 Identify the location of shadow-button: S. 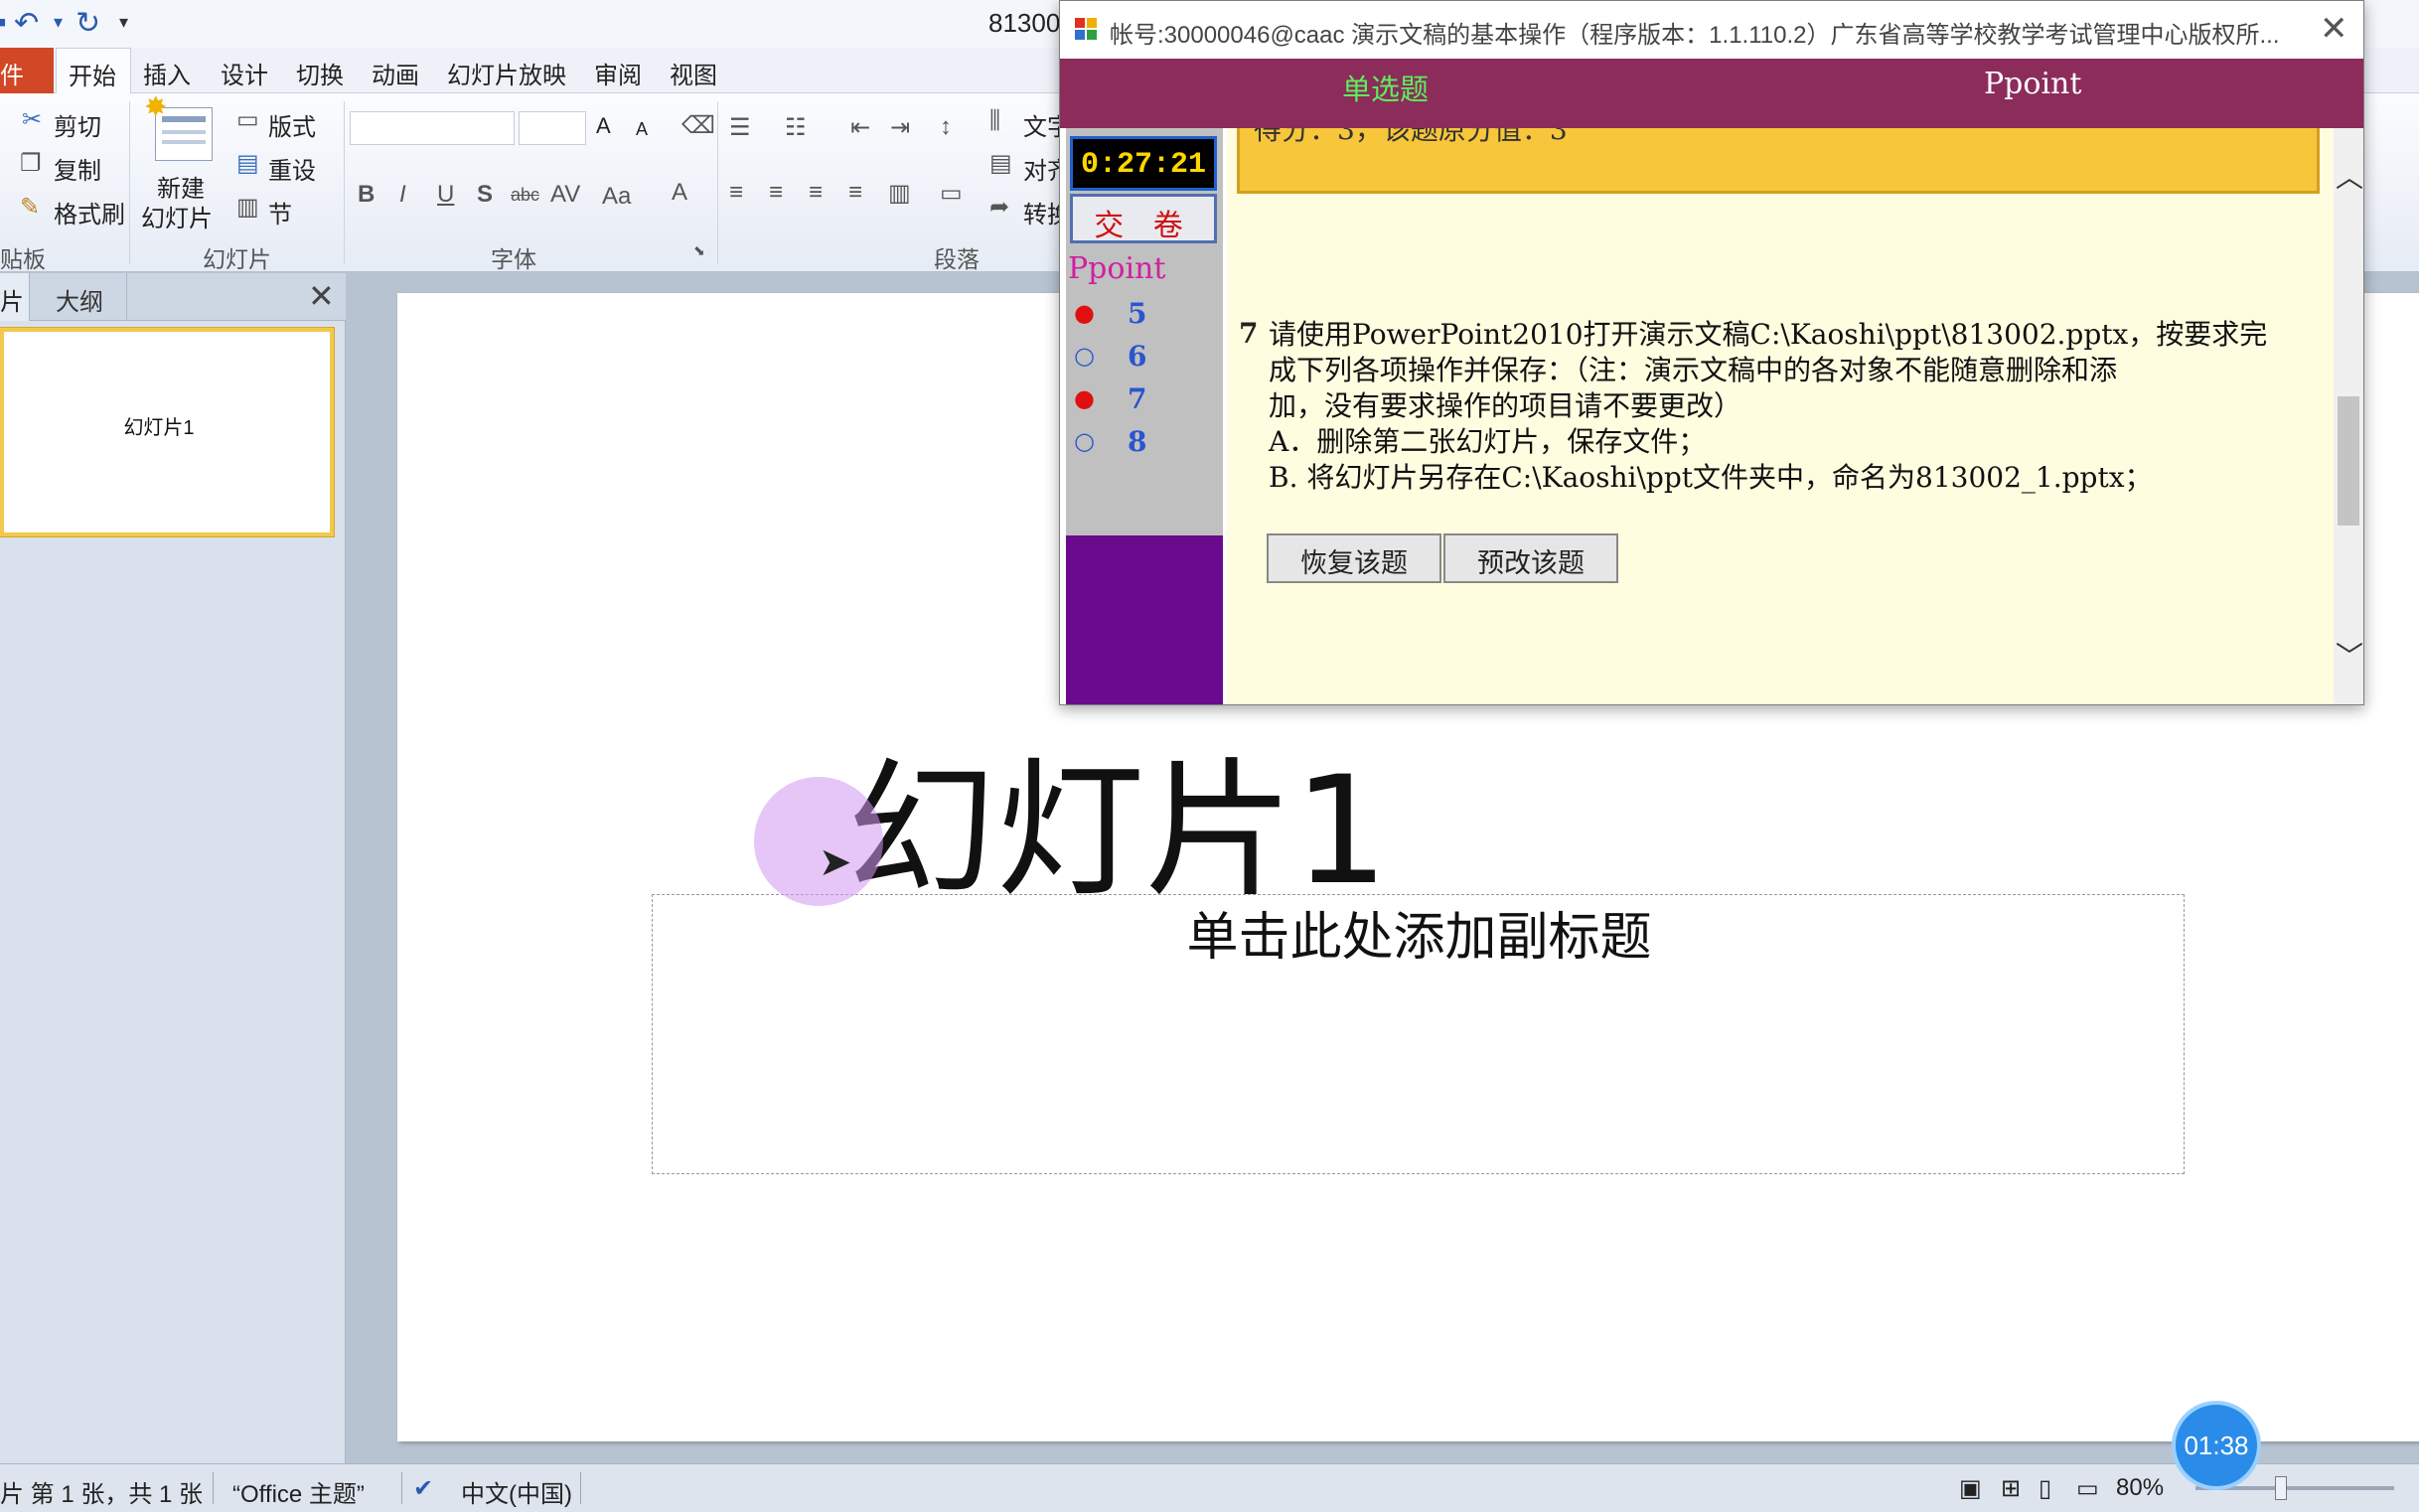
(485, 195).